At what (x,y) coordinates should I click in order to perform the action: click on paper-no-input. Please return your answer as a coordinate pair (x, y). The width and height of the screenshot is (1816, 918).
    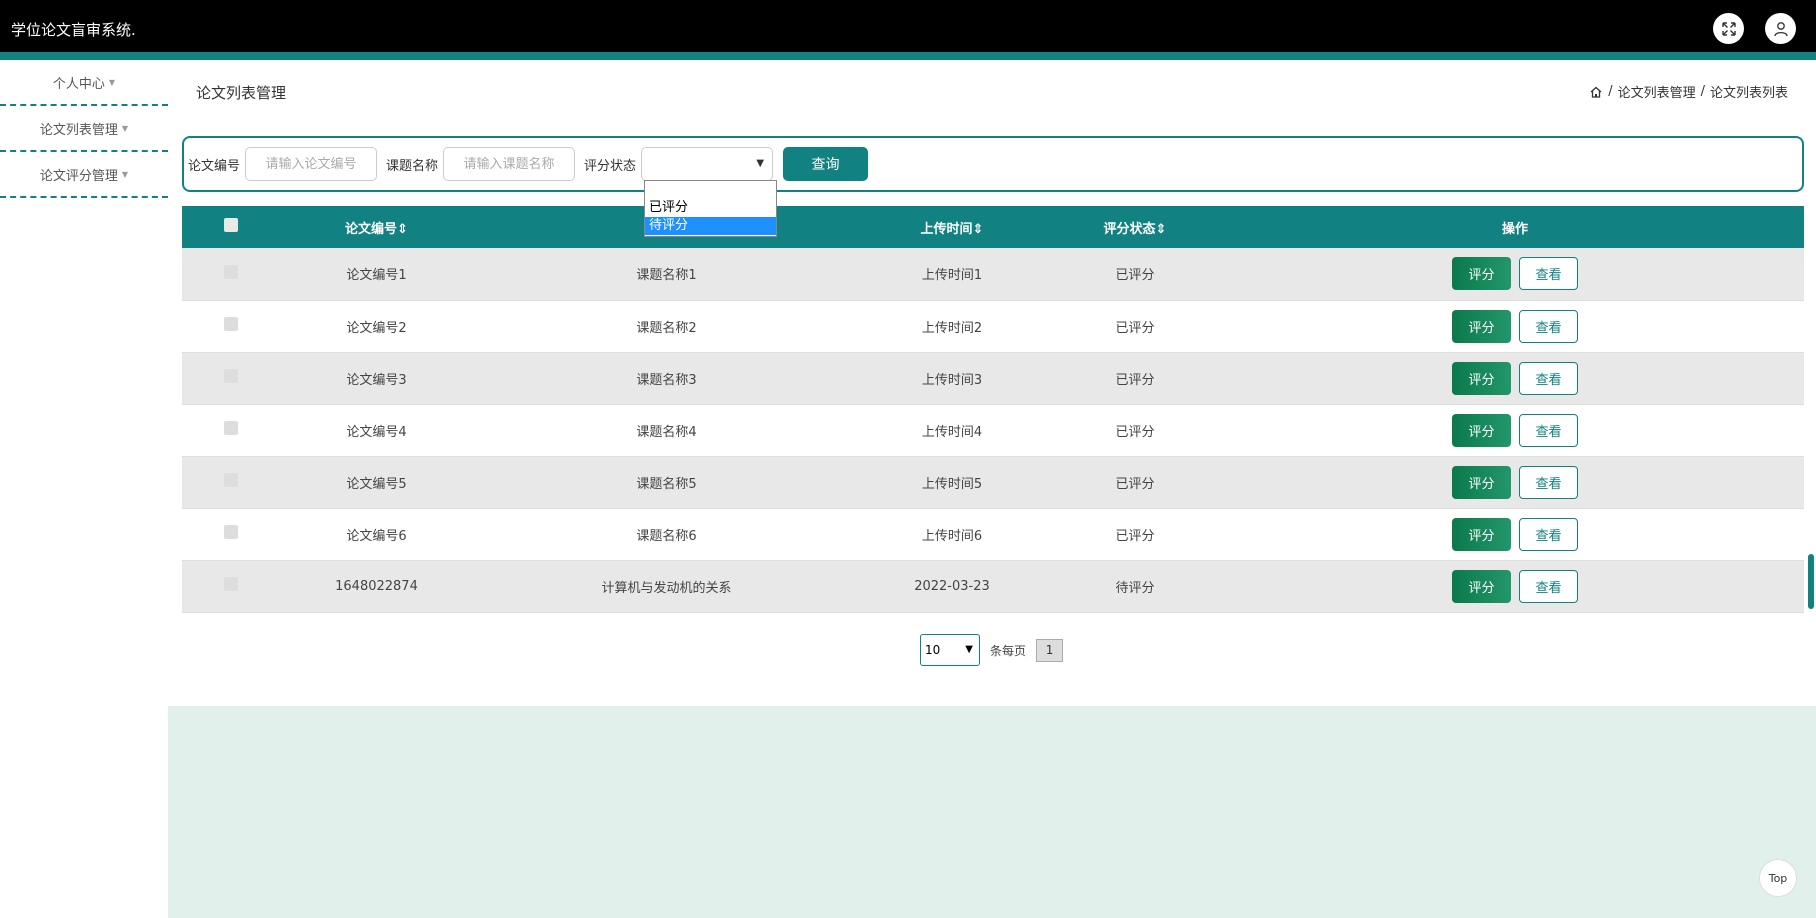
    Looking at the image, I should click on (311, 164).